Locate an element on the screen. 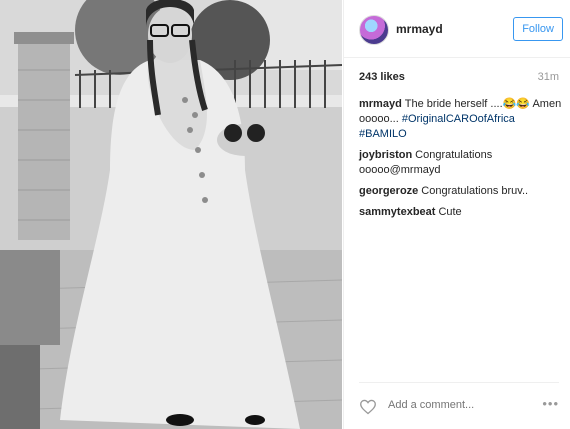  comment-input is located at coordinates (453, 405).